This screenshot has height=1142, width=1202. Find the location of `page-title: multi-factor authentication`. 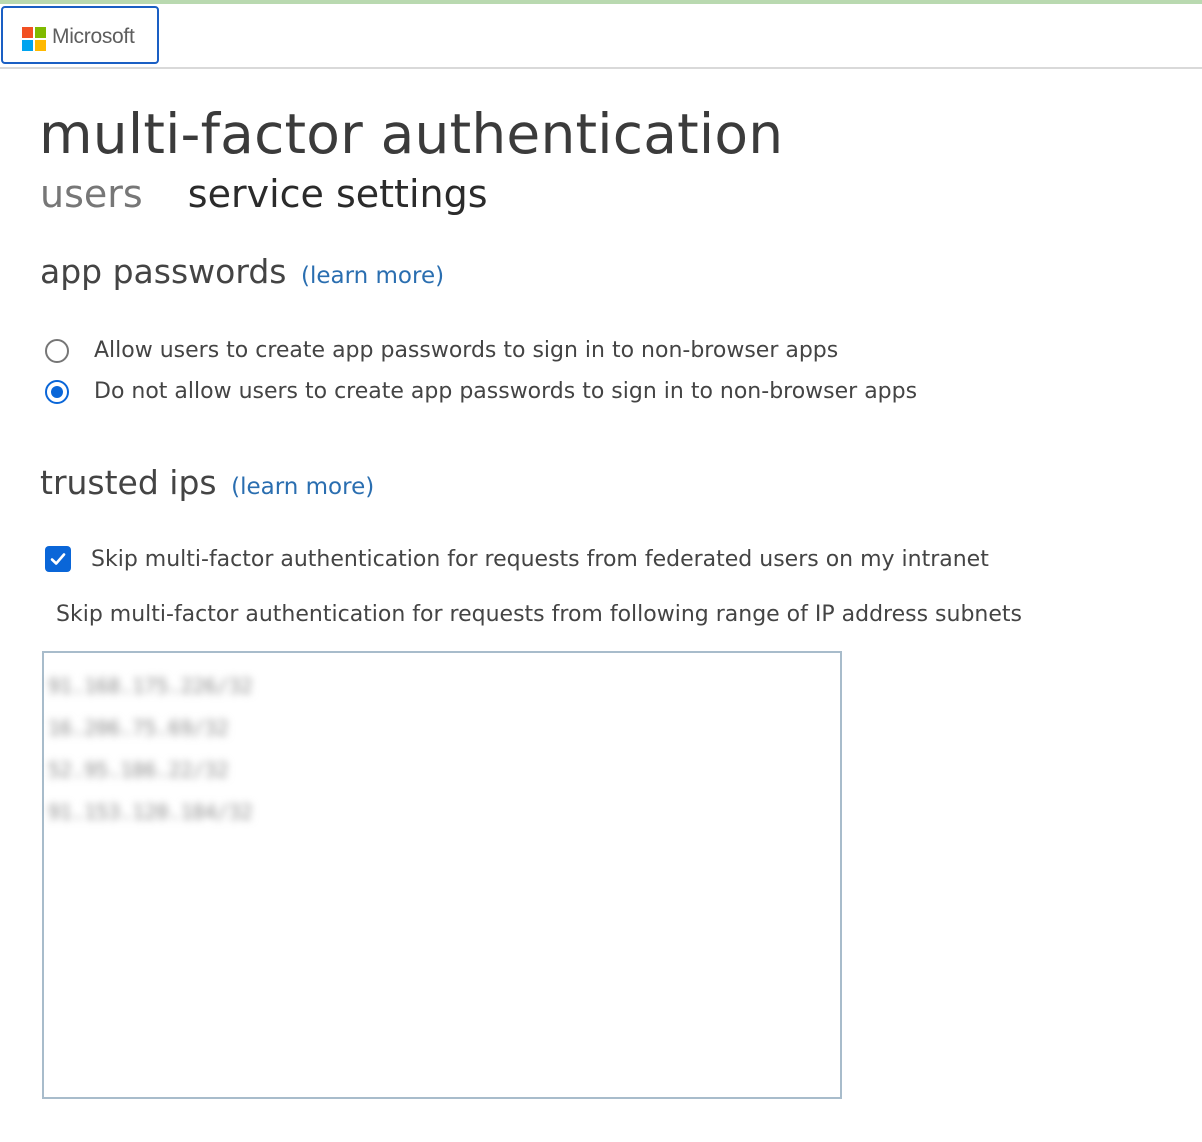

page-title: multi-factor authentication is located at coordinates (411, 134).